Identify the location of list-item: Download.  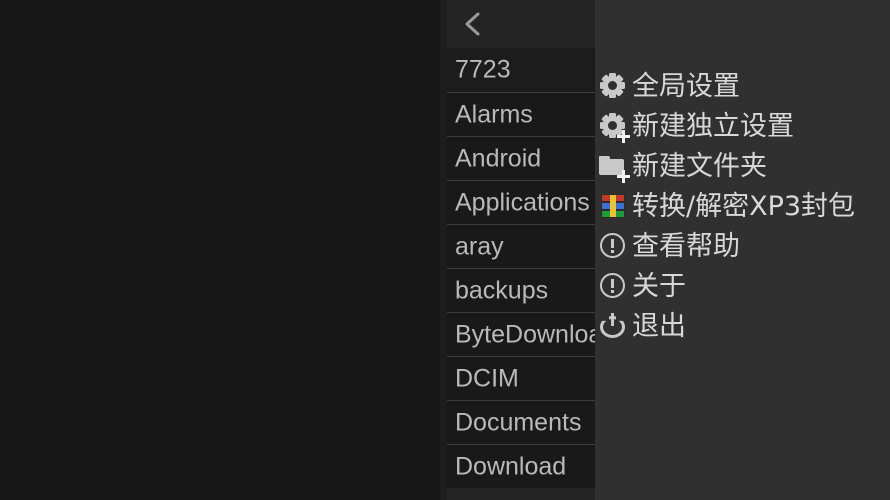
(521, 466).